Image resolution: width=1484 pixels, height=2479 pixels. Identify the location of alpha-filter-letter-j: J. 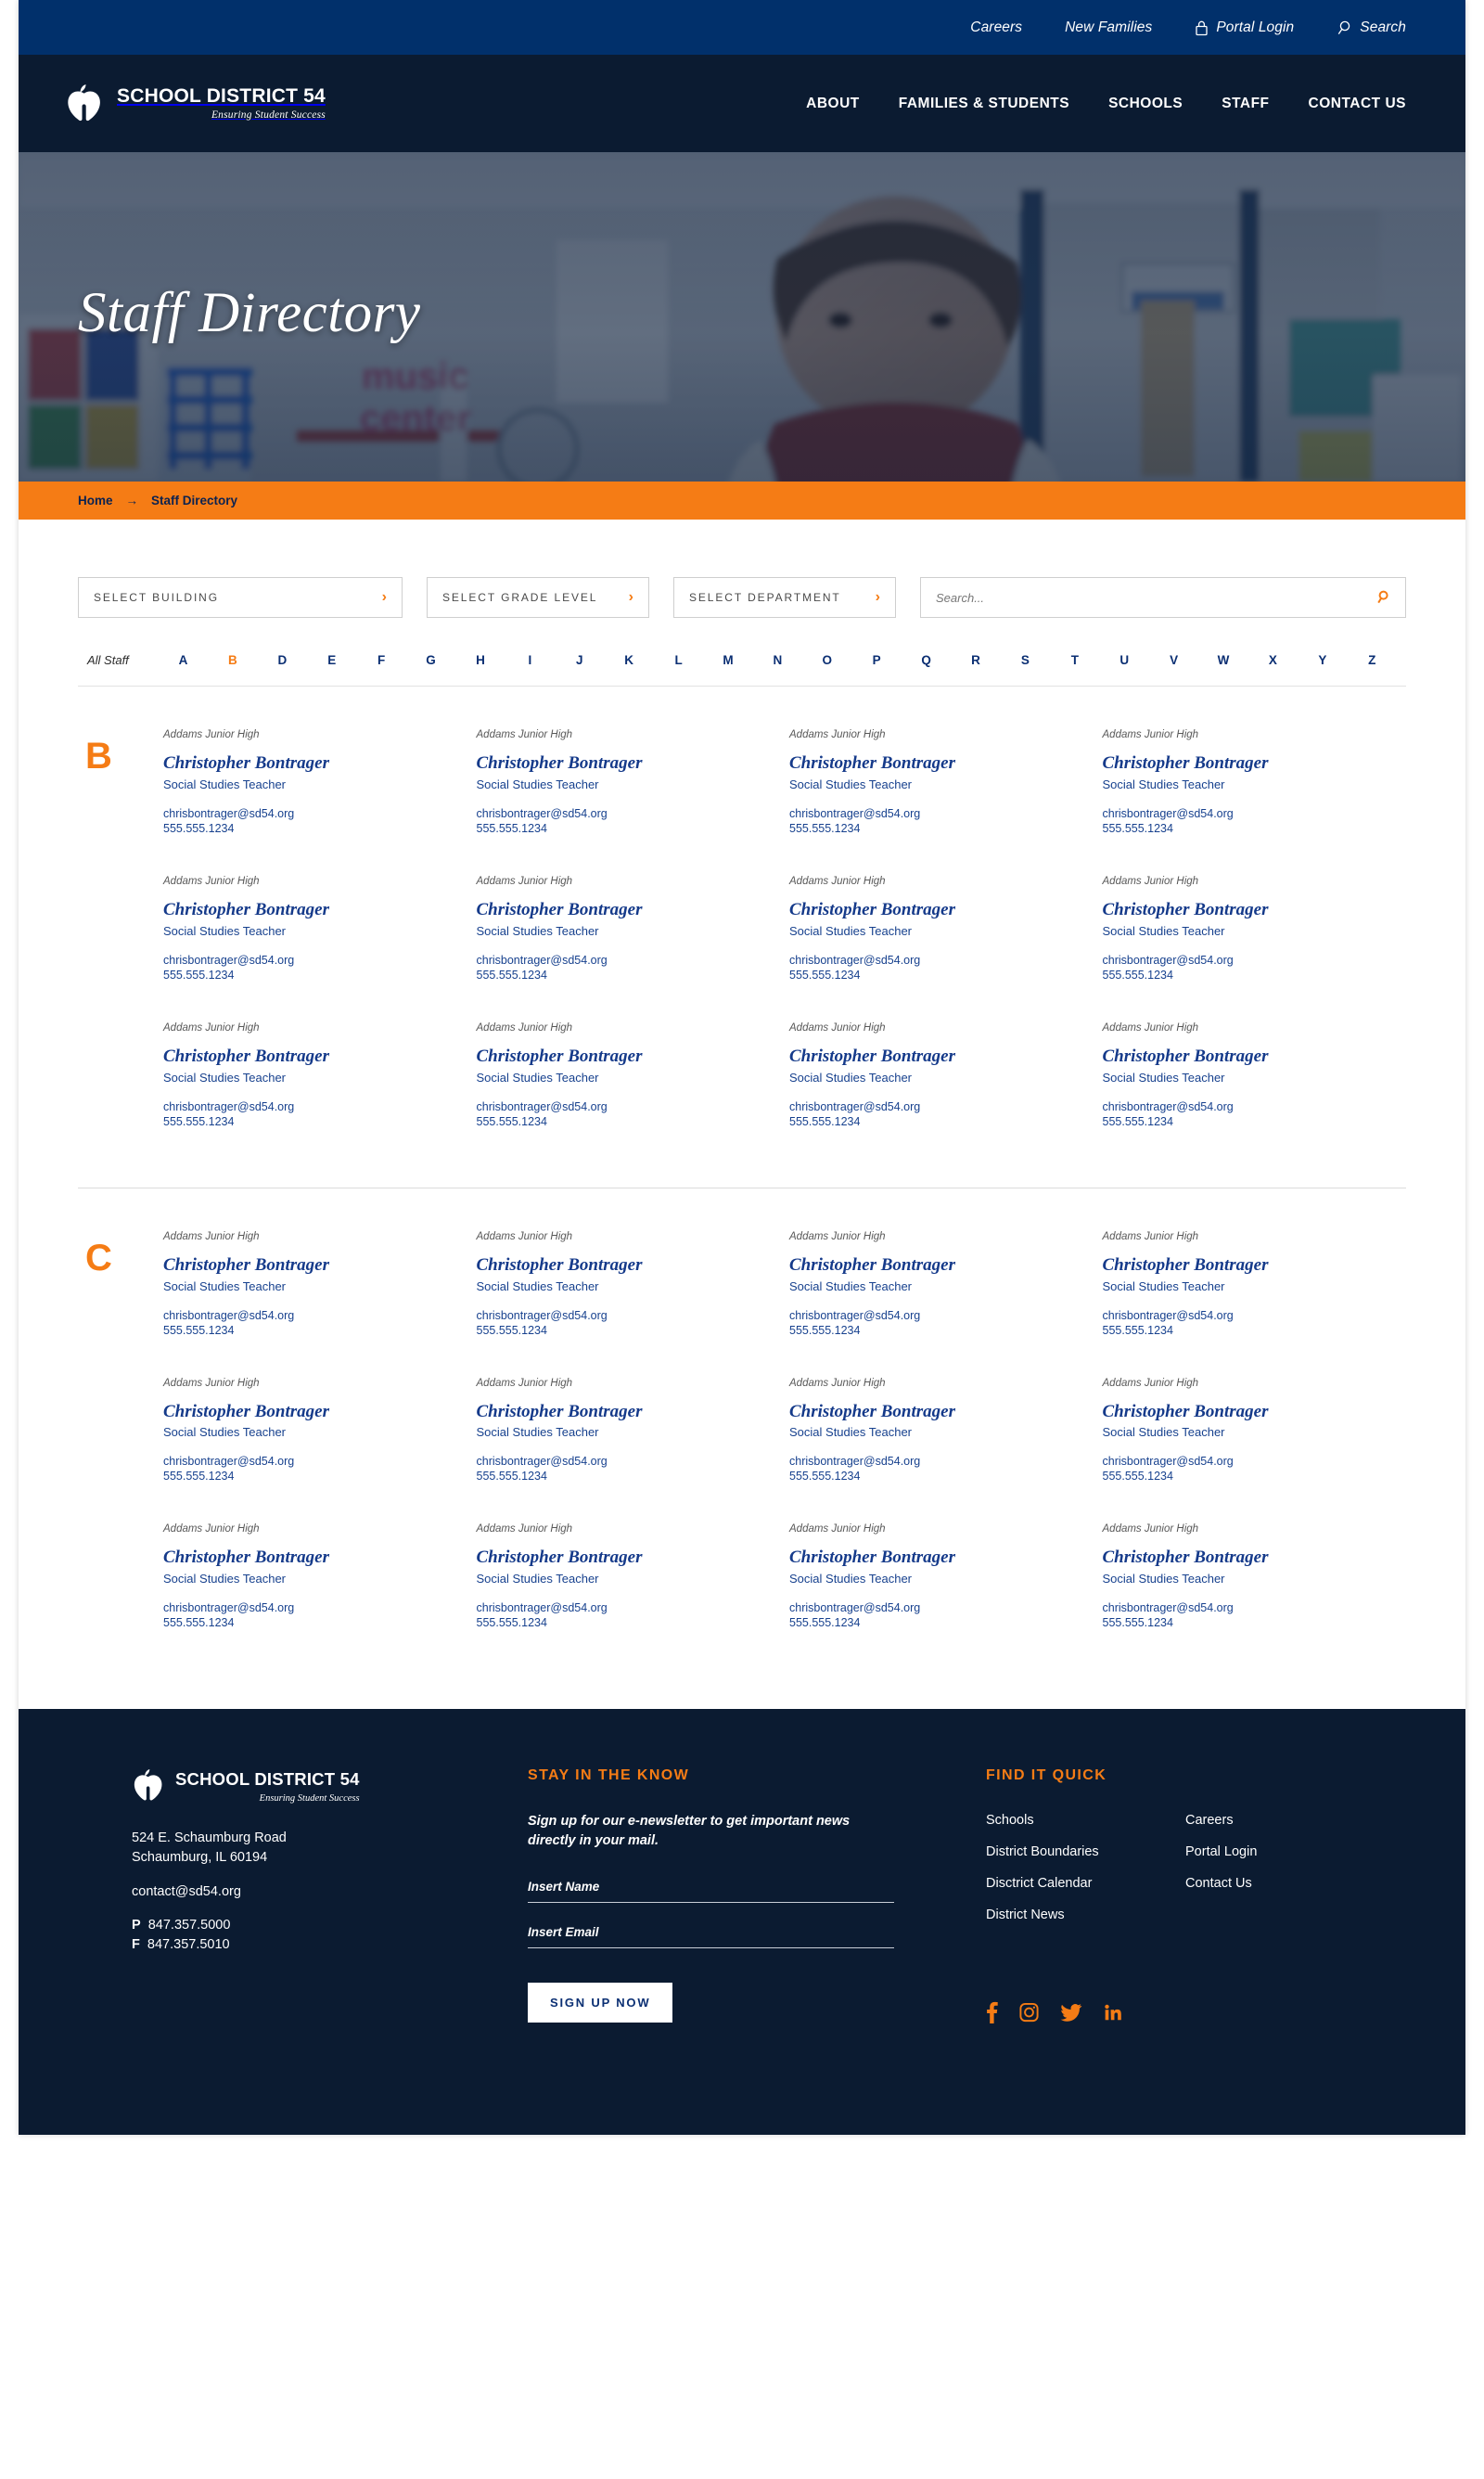
(579, 660).